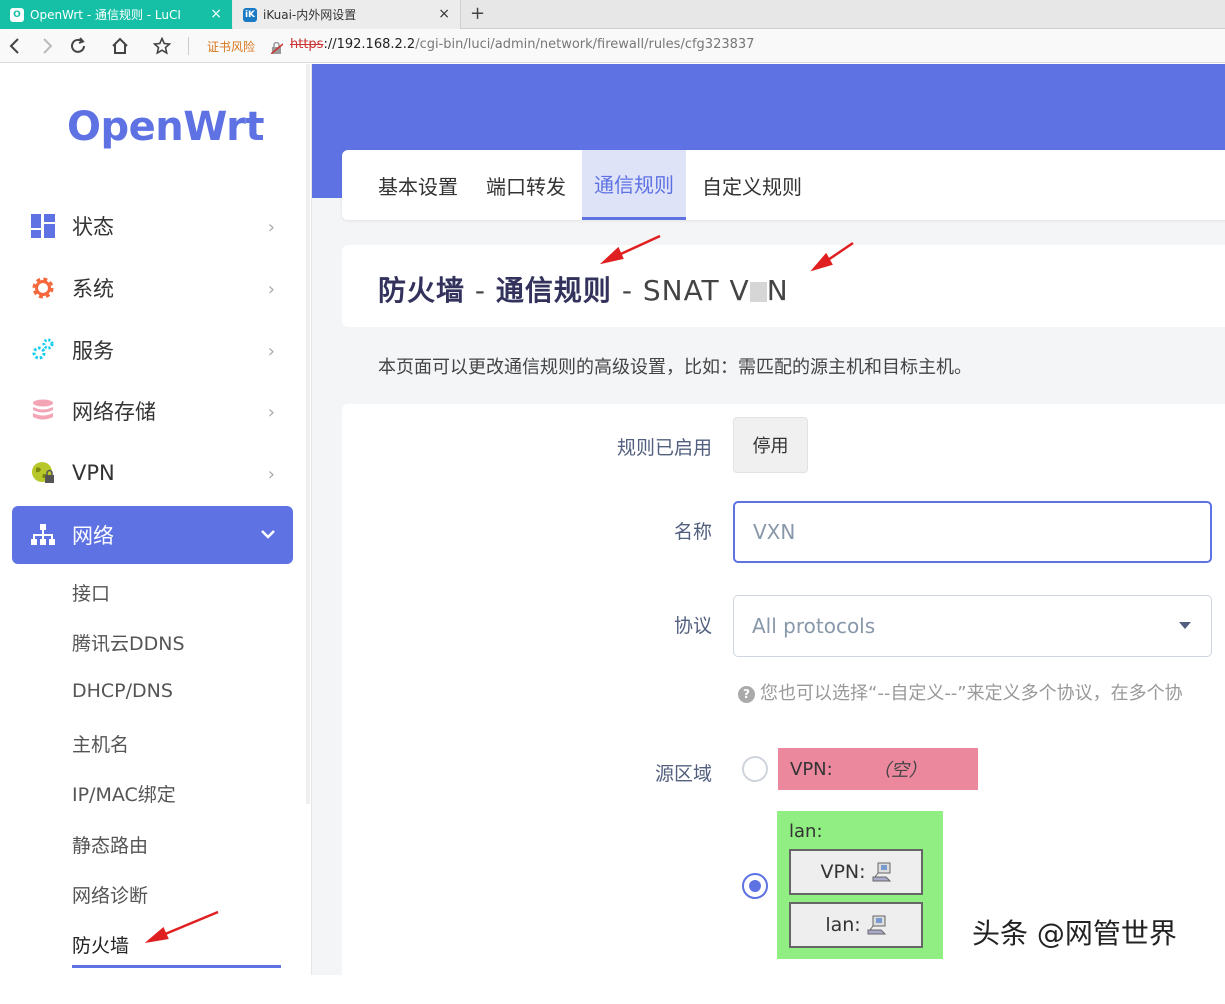 This screenshot has width=1225, height=1004. What do you see at coordinates (1074, 933) in the screenshot?
I see `watermark: 头条 @网管世界` at bounding box center [1074, 933].